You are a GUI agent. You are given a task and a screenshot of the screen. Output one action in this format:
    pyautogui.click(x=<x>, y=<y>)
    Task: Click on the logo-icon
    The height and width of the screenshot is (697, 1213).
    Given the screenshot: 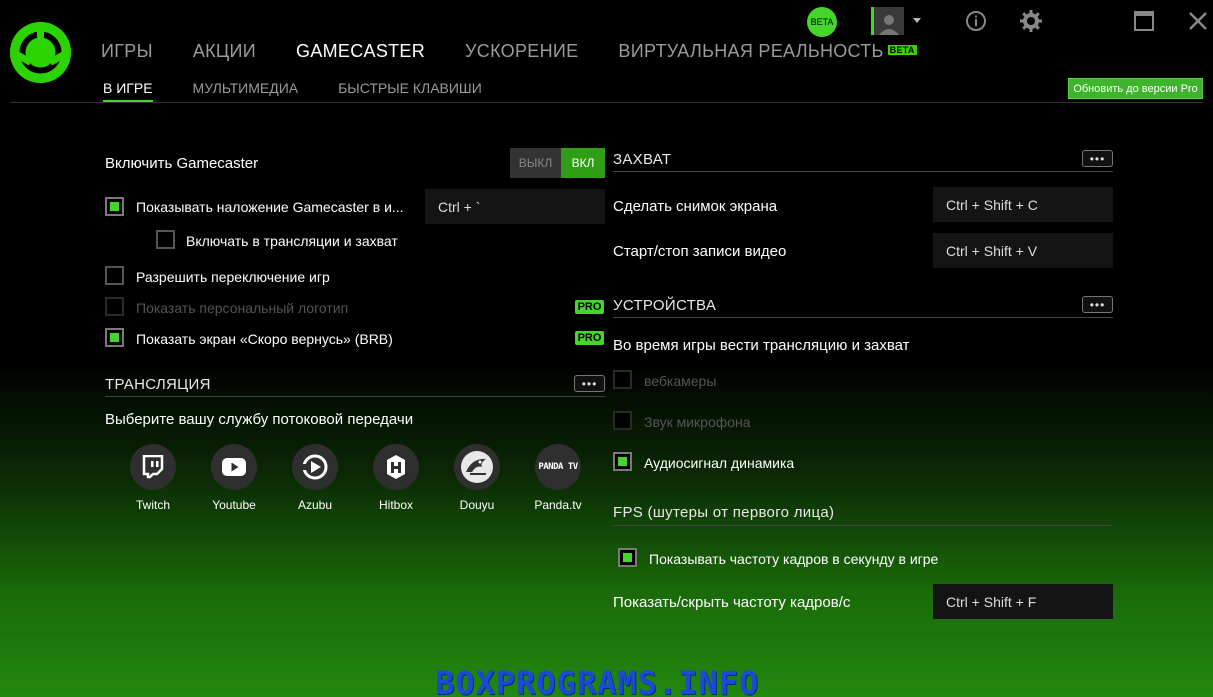 What is the action you would take?
    pyautogui.click(x=40, y=52)
    